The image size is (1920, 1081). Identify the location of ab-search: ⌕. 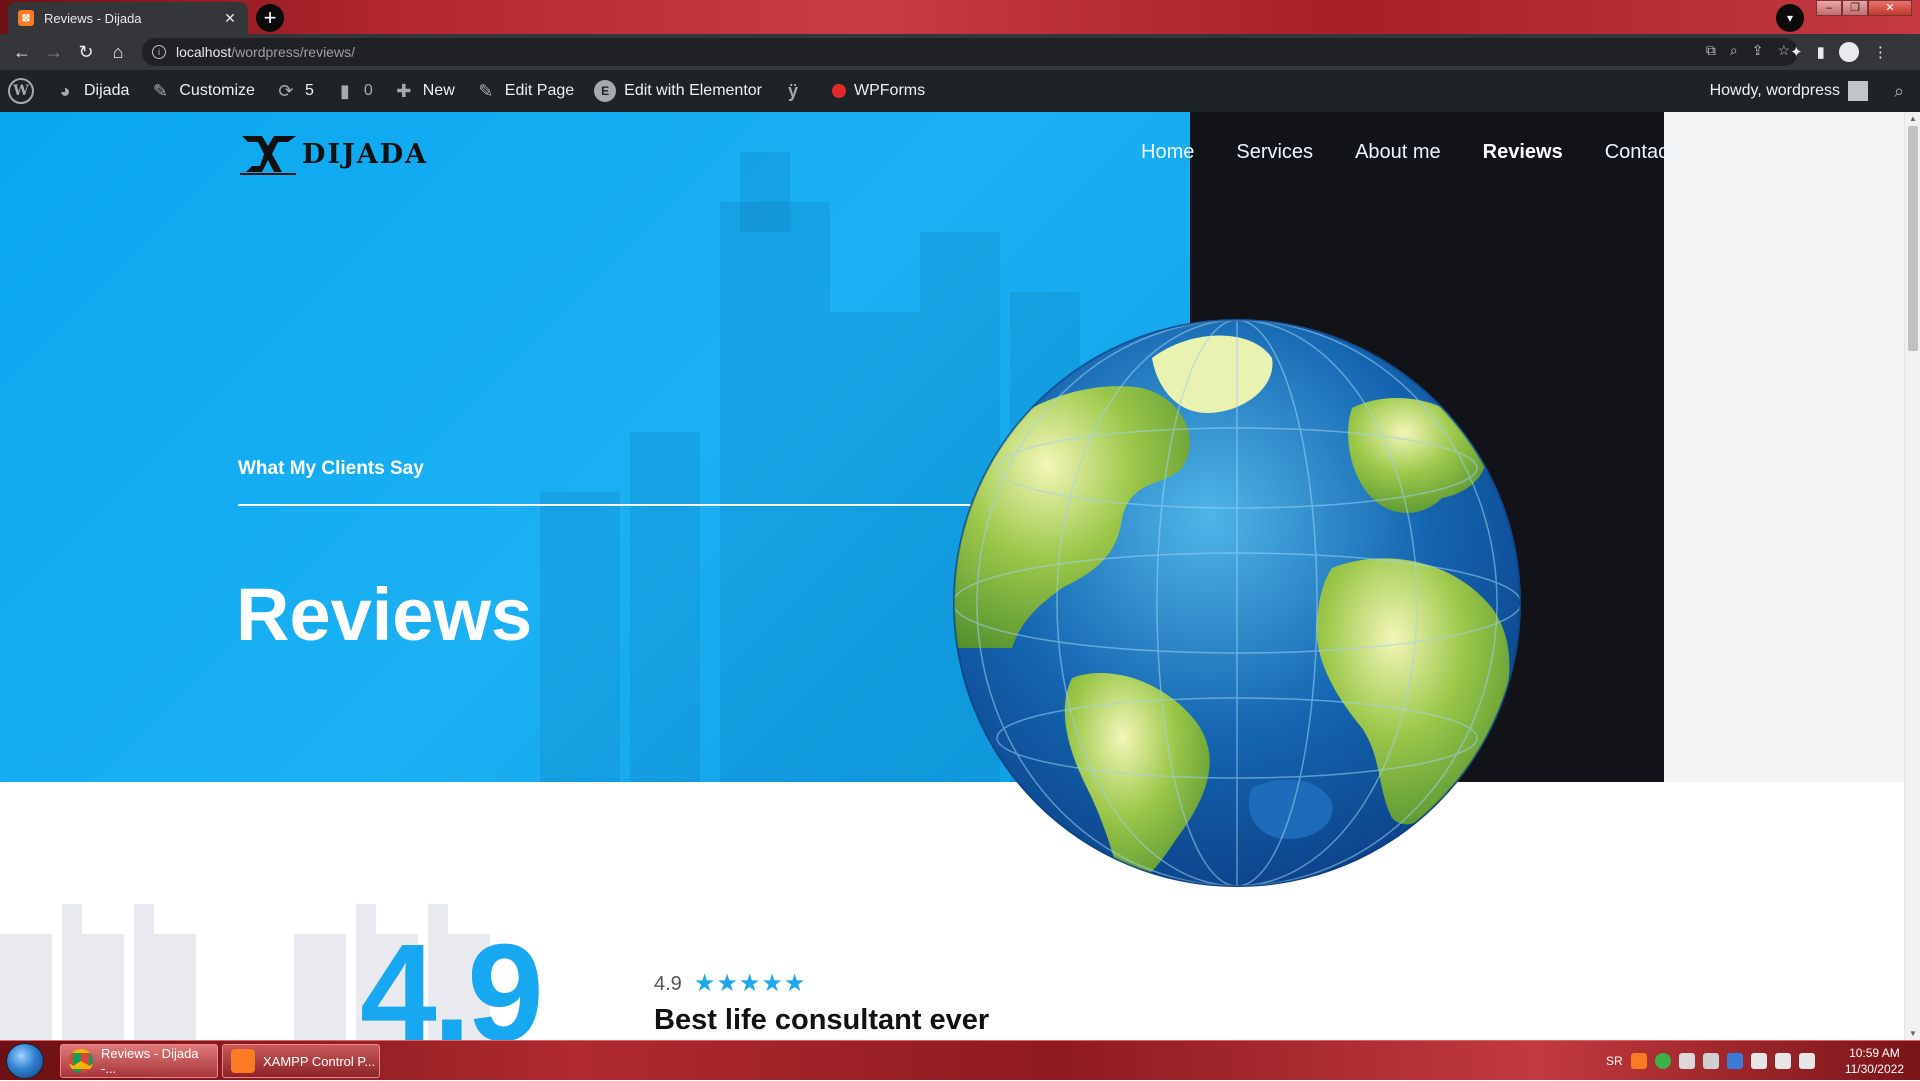
(1899, 91).